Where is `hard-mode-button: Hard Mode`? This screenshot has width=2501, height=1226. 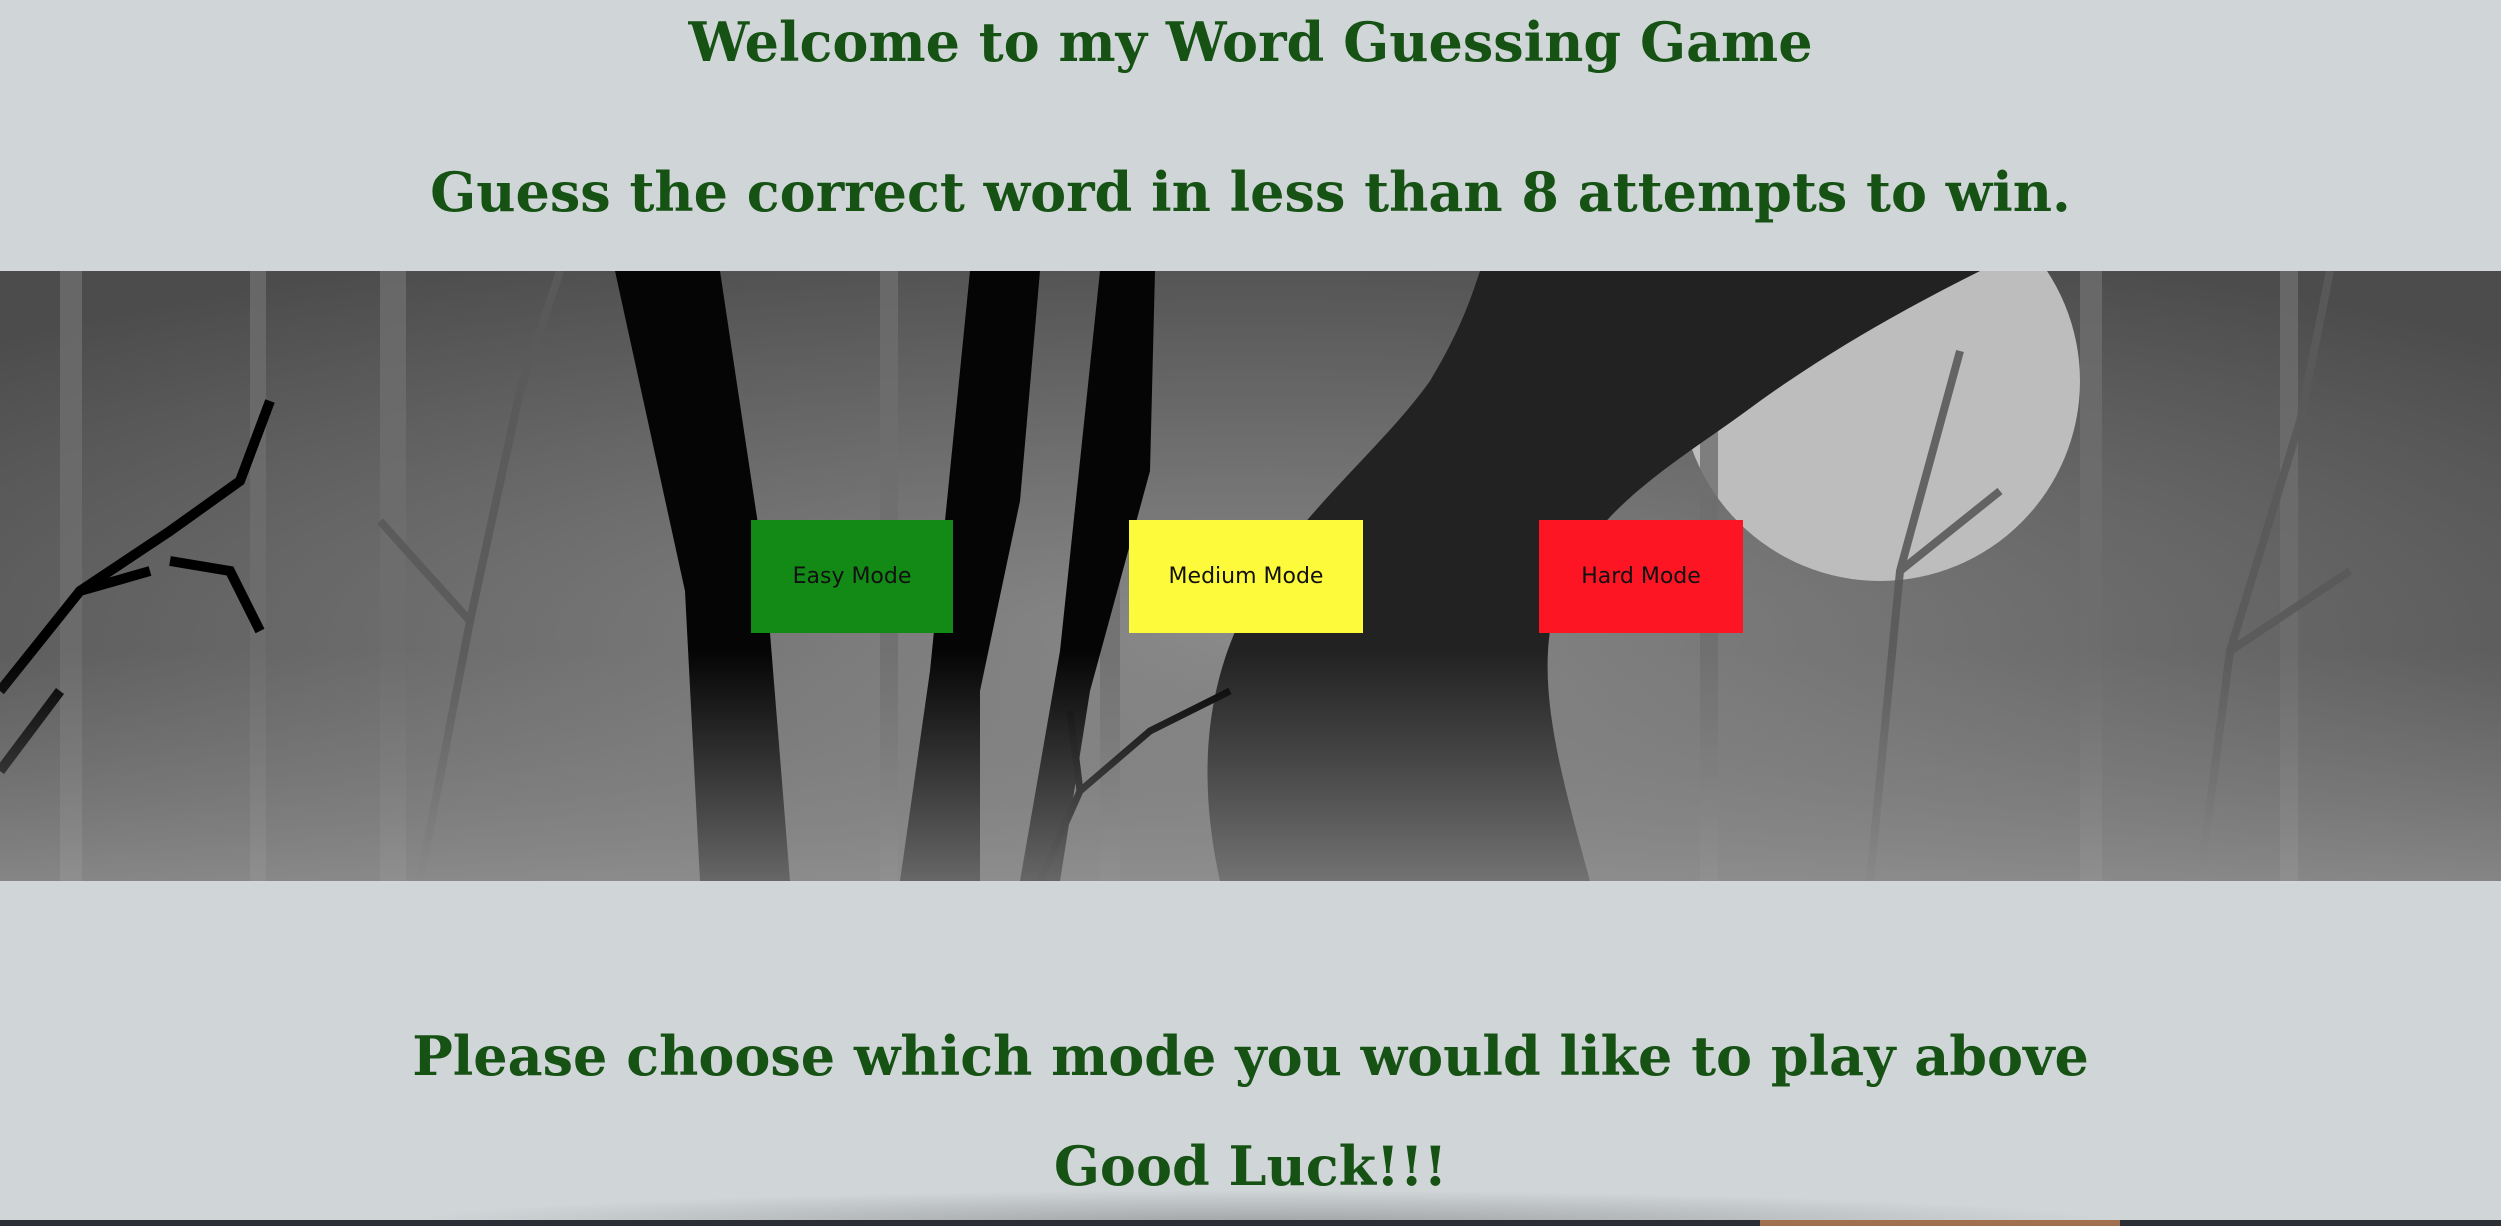
hard-mode-button: Hard Mode is located at coordinates (1641, 576).